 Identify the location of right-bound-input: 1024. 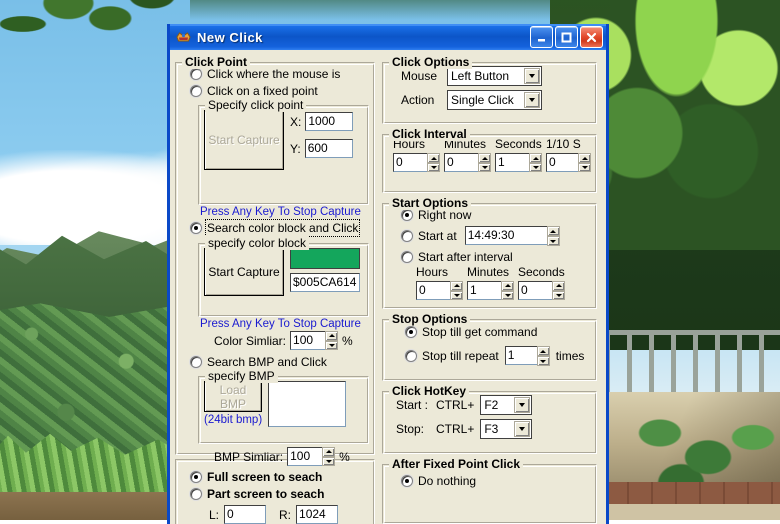
(317, 514).